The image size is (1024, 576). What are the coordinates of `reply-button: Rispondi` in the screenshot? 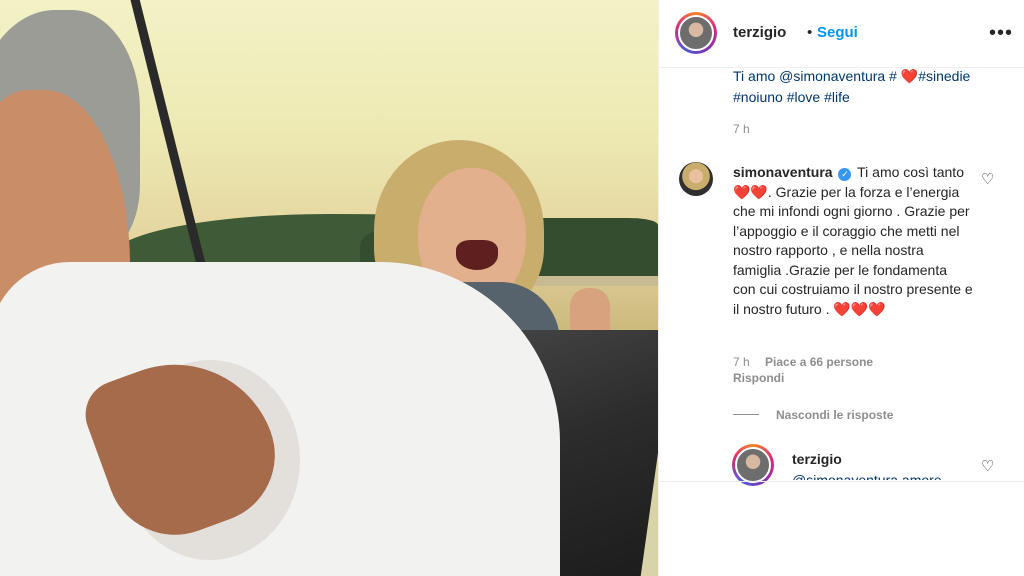 It's located at (758, 378).